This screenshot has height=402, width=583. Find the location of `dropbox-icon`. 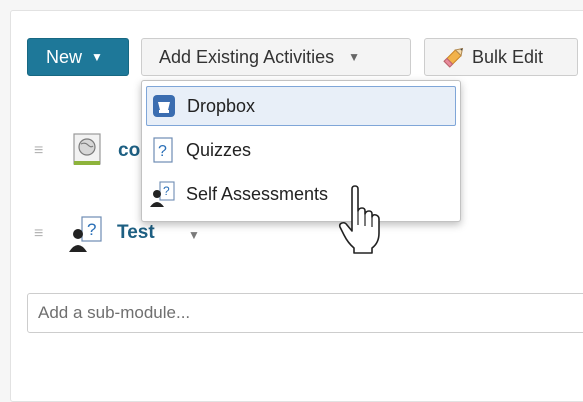

dropbox-icon is located at coordinates (164, 106).